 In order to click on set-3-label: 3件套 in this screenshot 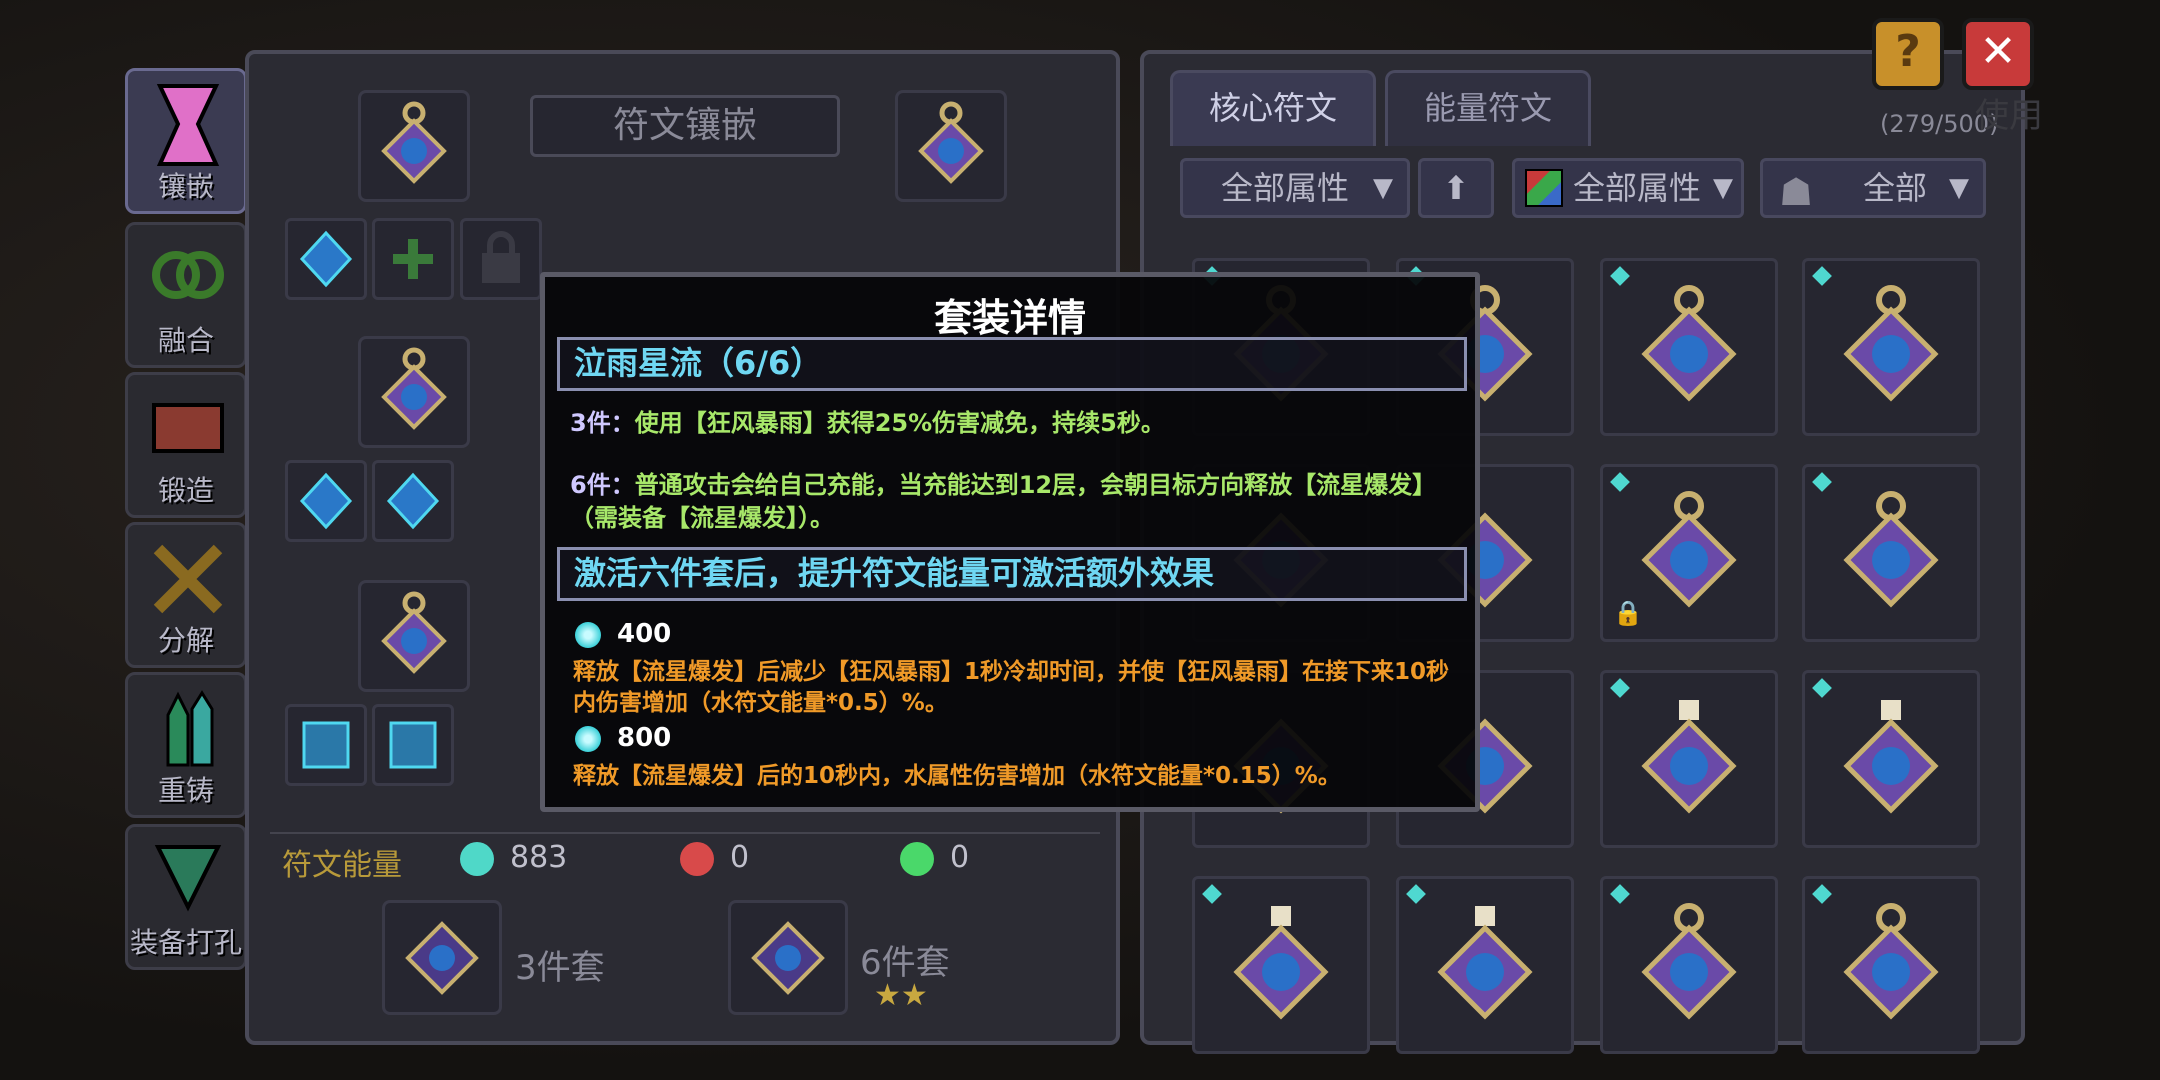, I will do `click(560, 968)`.